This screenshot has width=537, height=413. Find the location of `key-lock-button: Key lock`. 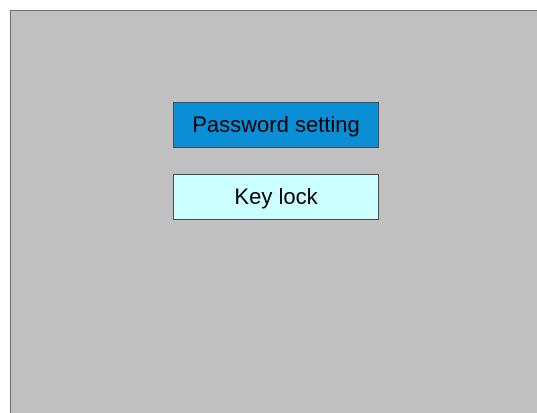

key-lock-button: Key lock is located at coordinates (276, 197).